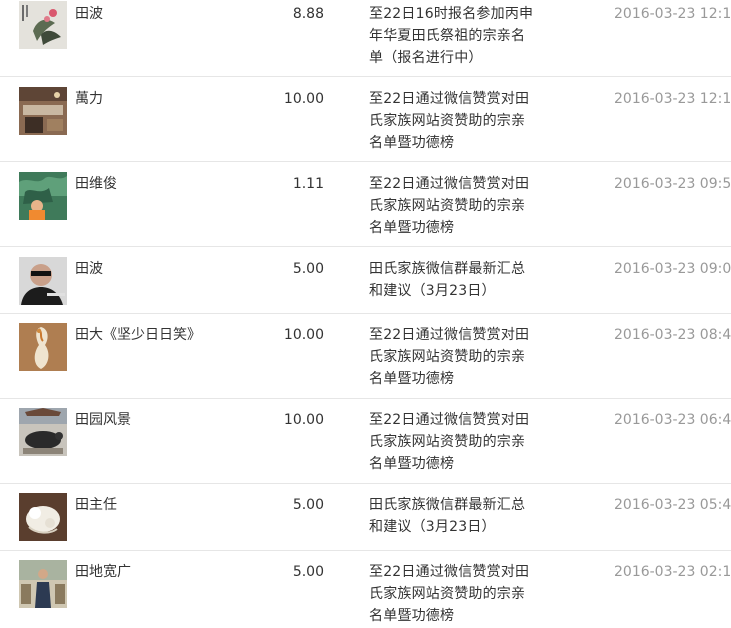 This screenshot has width=731, height=628. I want to click on calligraphy-painting-avatar, so click(43, 25).